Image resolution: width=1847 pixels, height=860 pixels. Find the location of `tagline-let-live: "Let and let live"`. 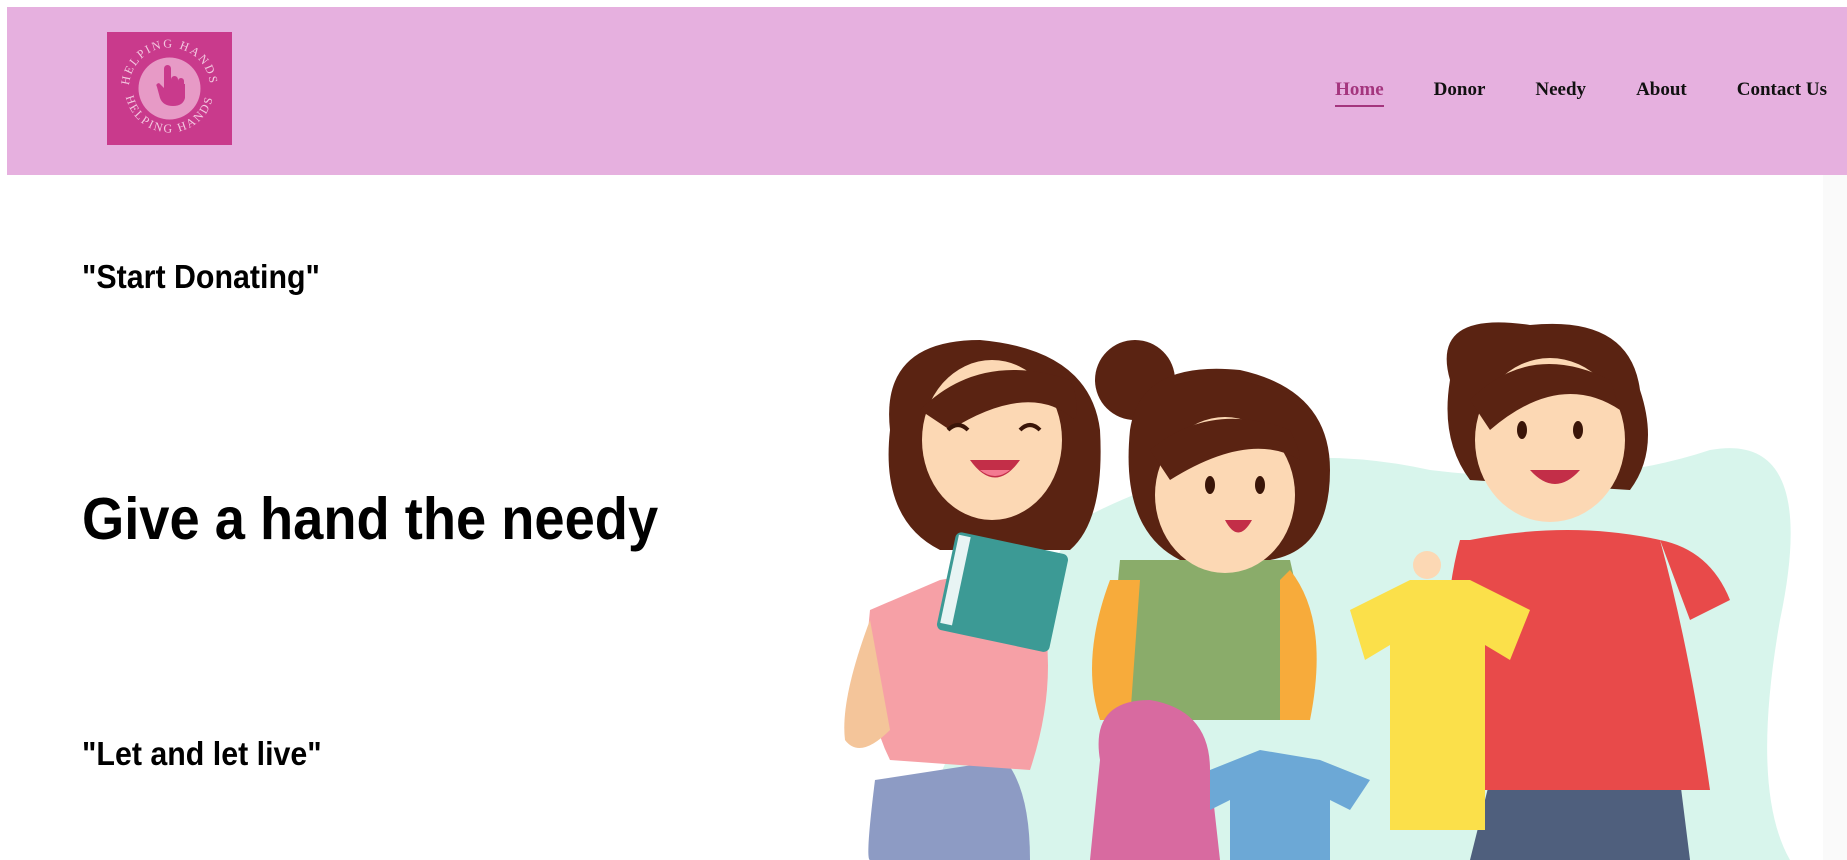

tagline-let-live: "Let and let live" is located at coordinates (202, 753).